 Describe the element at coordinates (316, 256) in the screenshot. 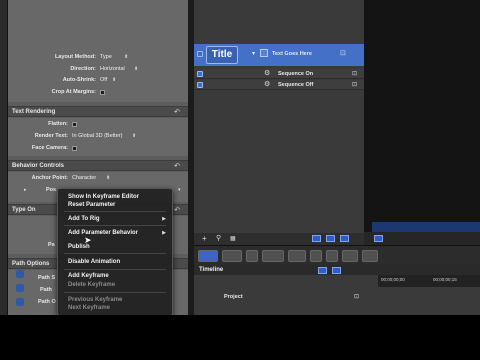

I see `text-tool-button` at that location.